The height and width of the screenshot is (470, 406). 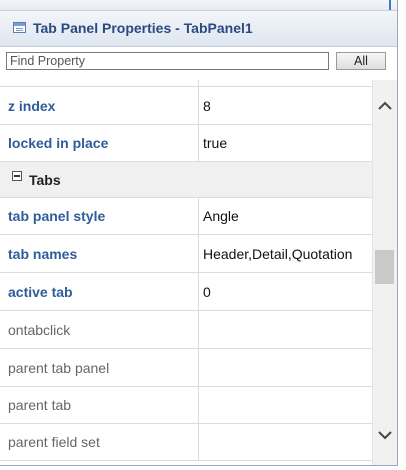 What do you see at coordinates (32, 105) in the screenshot?
I see `property-name: z index` at bounding box center [32, 105].